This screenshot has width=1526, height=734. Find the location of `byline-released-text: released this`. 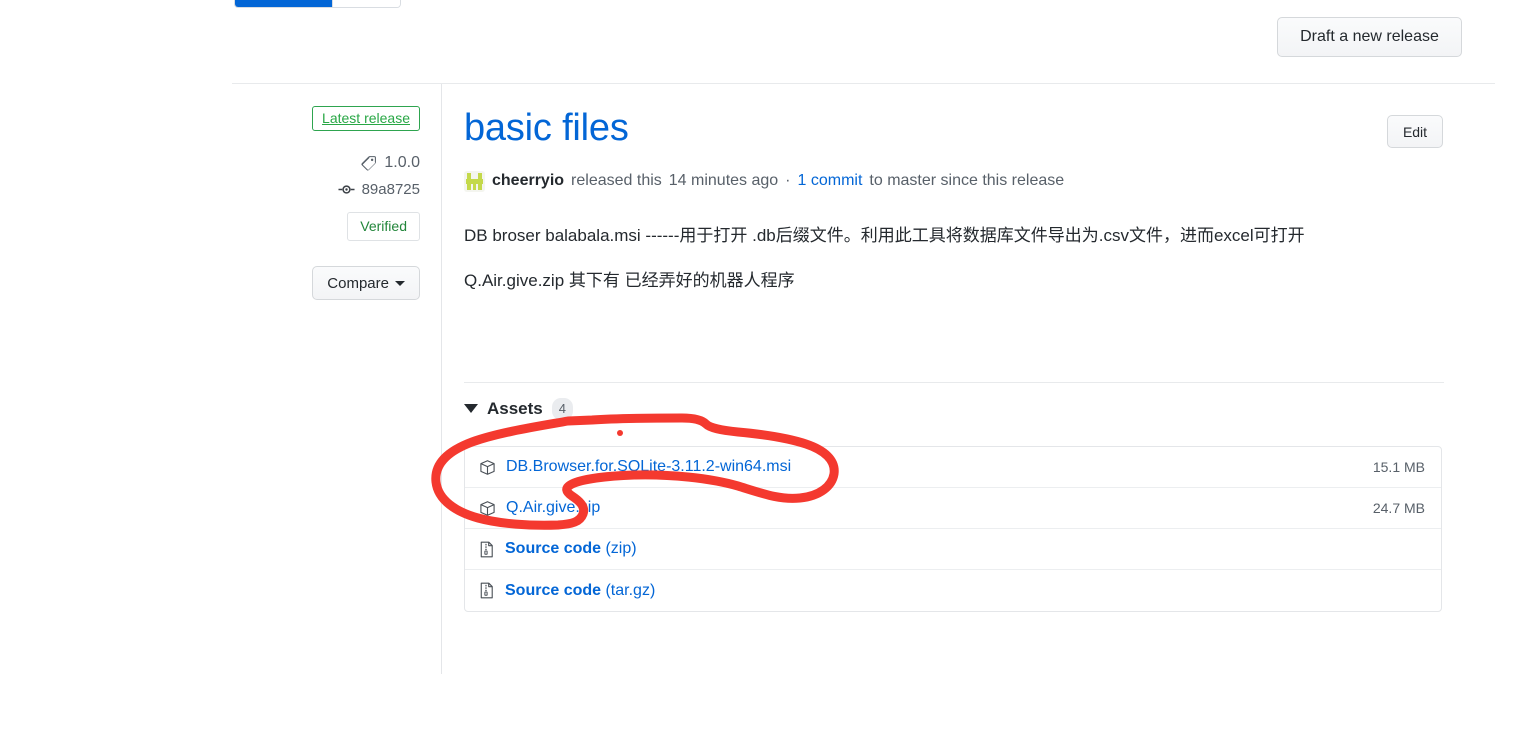

byline-released-text: released this is located at coordinates (616, 181).